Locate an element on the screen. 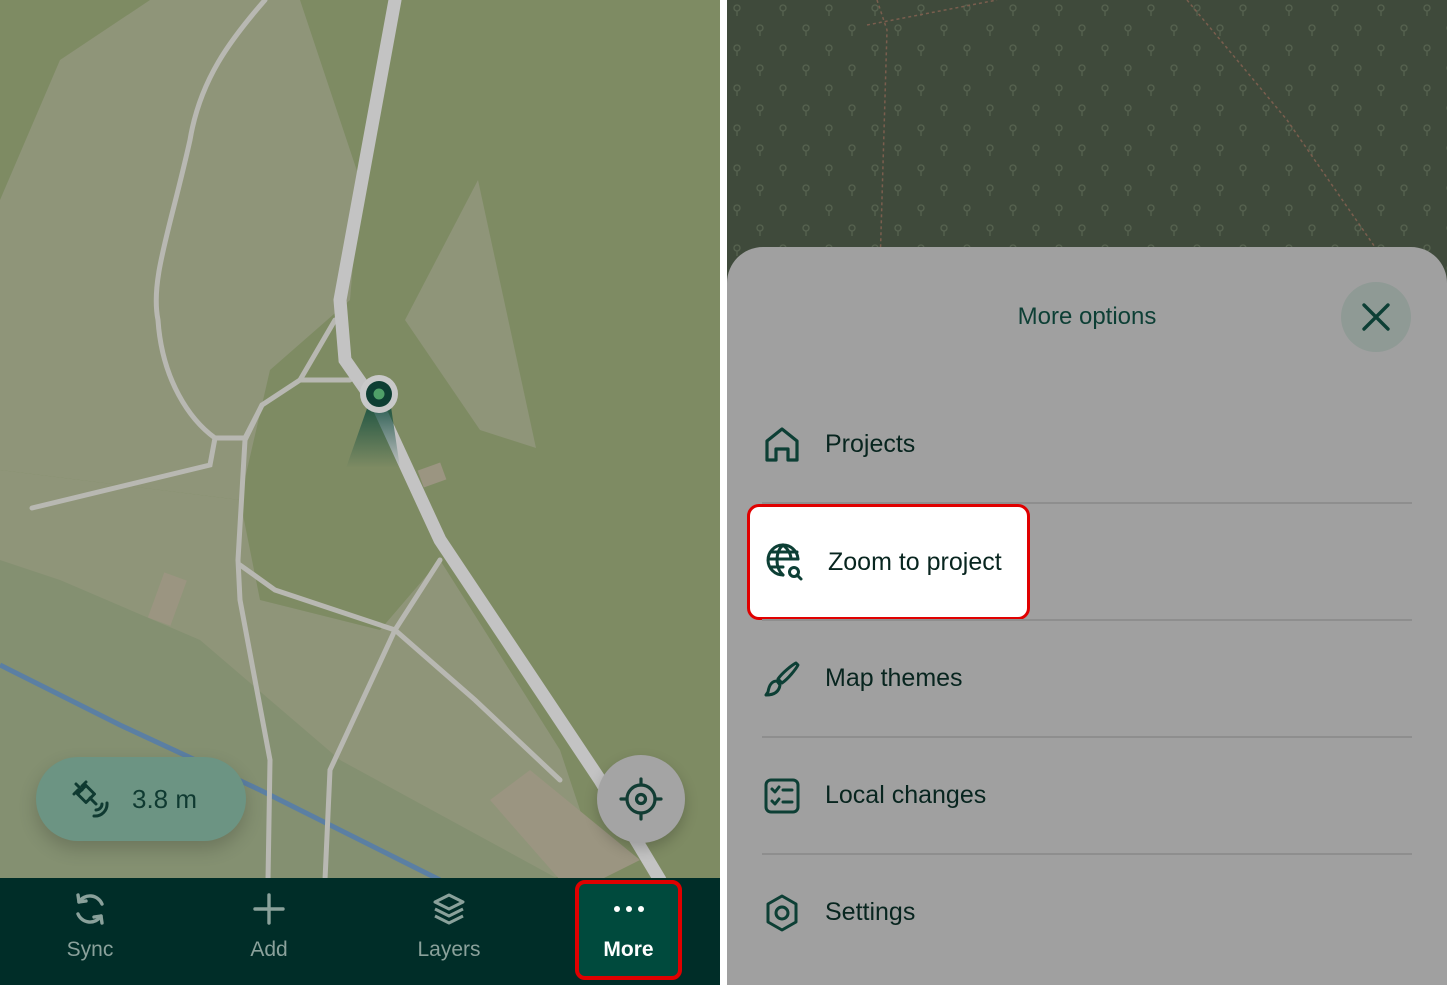 The image size is (1447, 985). menu-item-zoom-to-project: Zoom to project is located at coordinates (888, 562).